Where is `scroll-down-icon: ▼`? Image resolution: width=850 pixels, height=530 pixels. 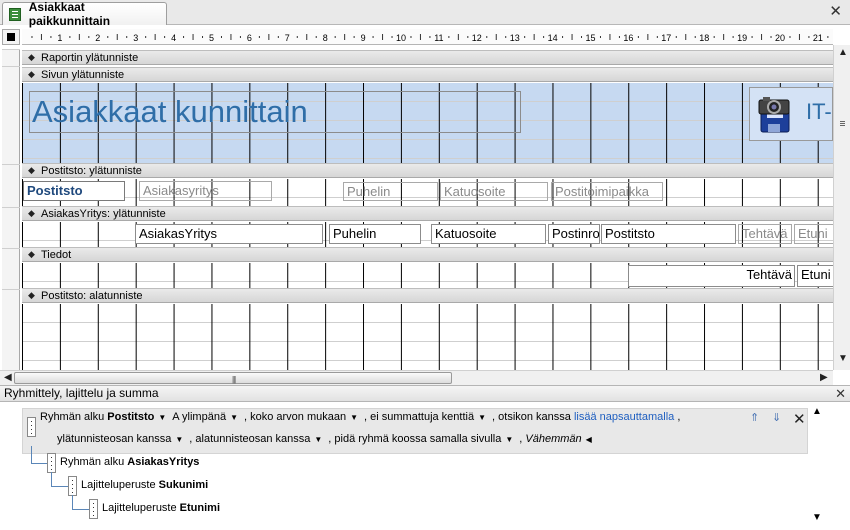
scroll-down-icon: ▼ is located at coordinates (843, 358).